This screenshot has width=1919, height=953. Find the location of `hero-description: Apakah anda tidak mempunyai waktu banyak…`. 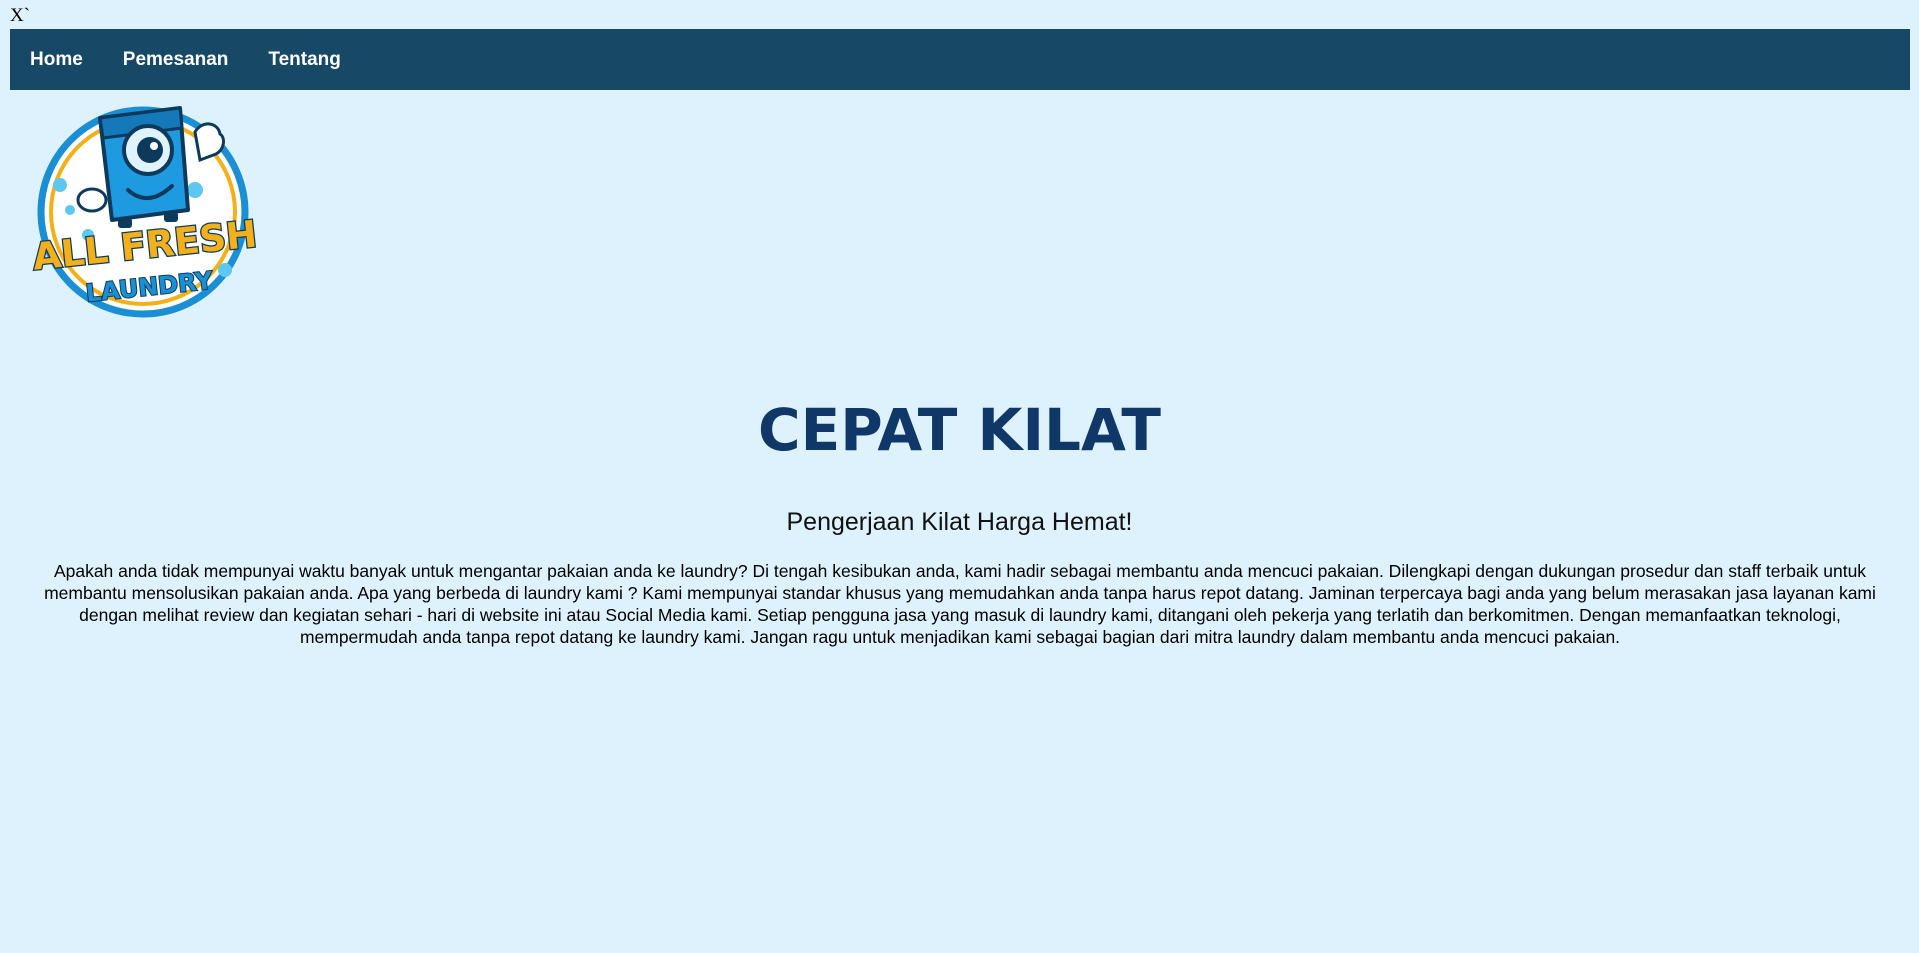

hero-description: Apakah anda tidak mempunyai waktu banyak… is located at coordinates (960, 604).